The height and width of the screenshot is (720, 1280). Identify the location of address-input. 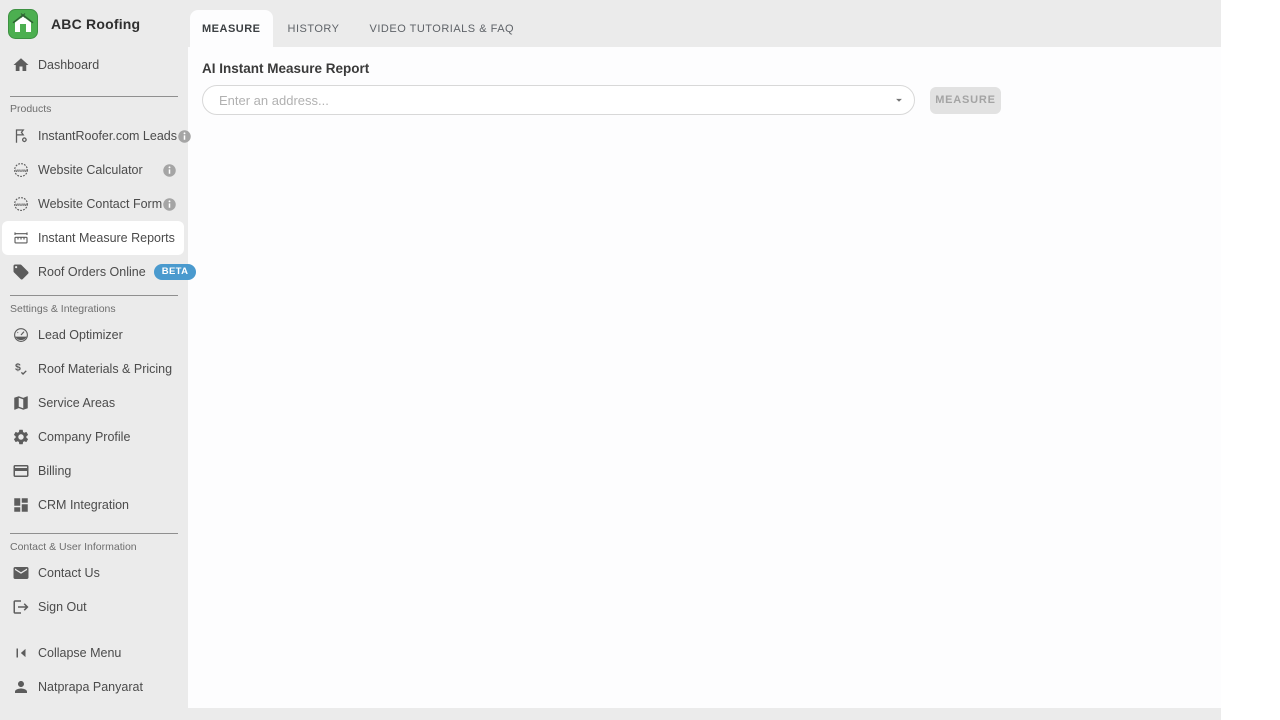
(558, 100).